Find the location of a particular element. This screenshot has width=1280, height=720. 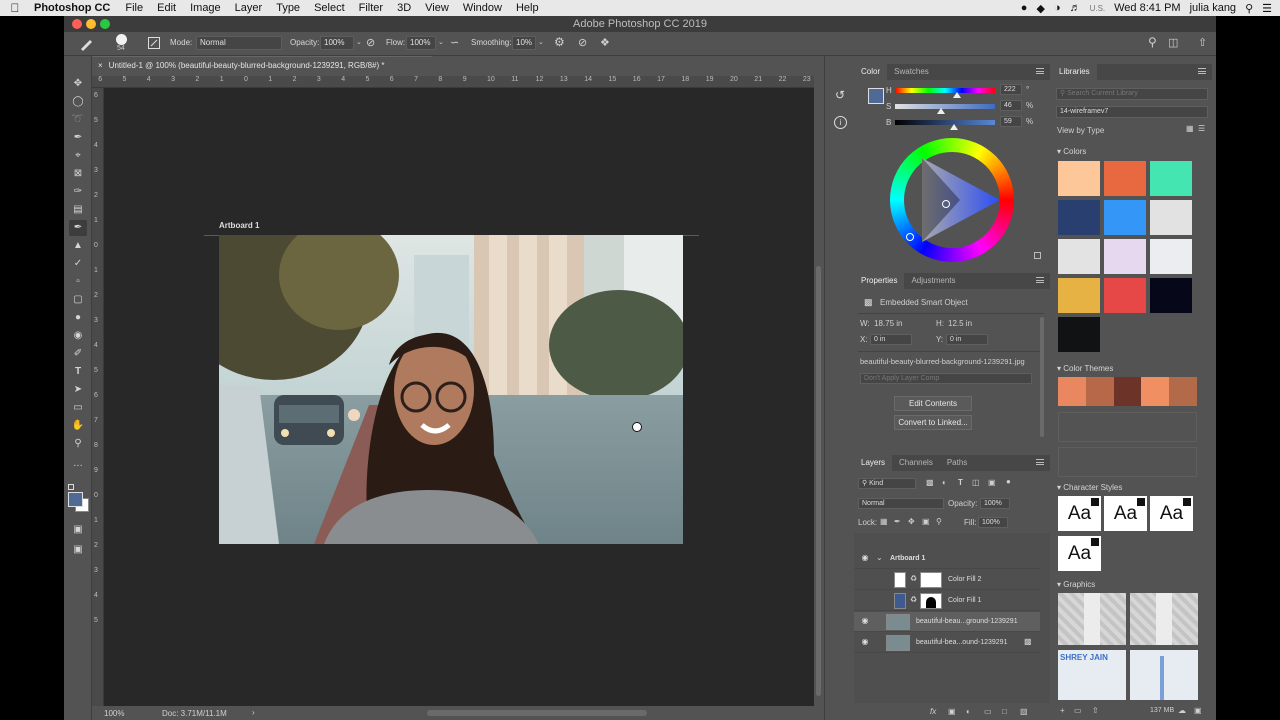

history-panel-icon: ↺ is located at coordinates (840, 95).